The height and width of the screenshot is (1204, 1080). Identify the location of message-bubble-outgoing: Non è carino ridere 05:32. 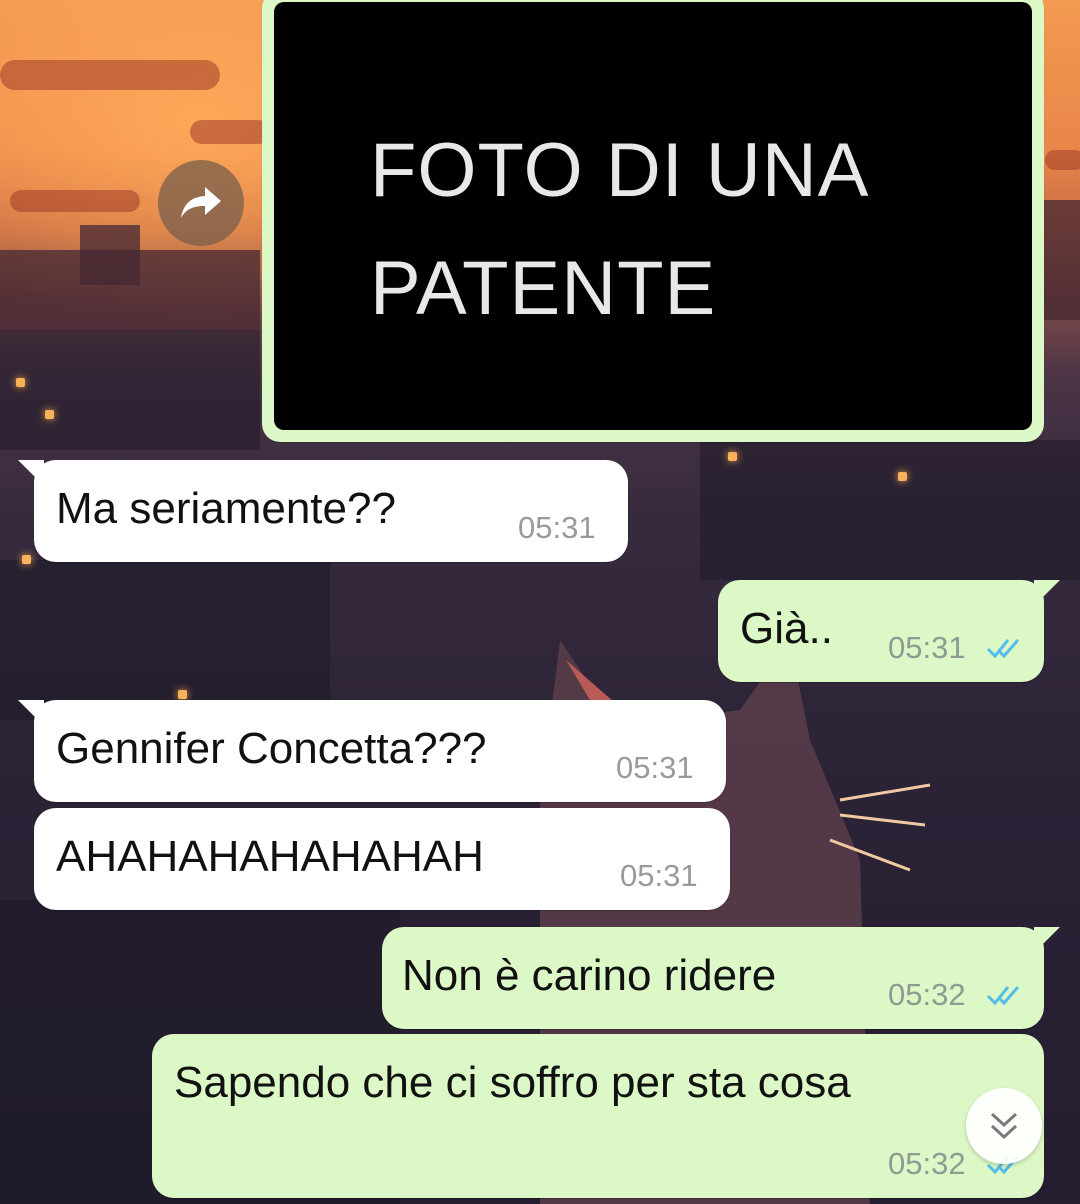
(721, 978).